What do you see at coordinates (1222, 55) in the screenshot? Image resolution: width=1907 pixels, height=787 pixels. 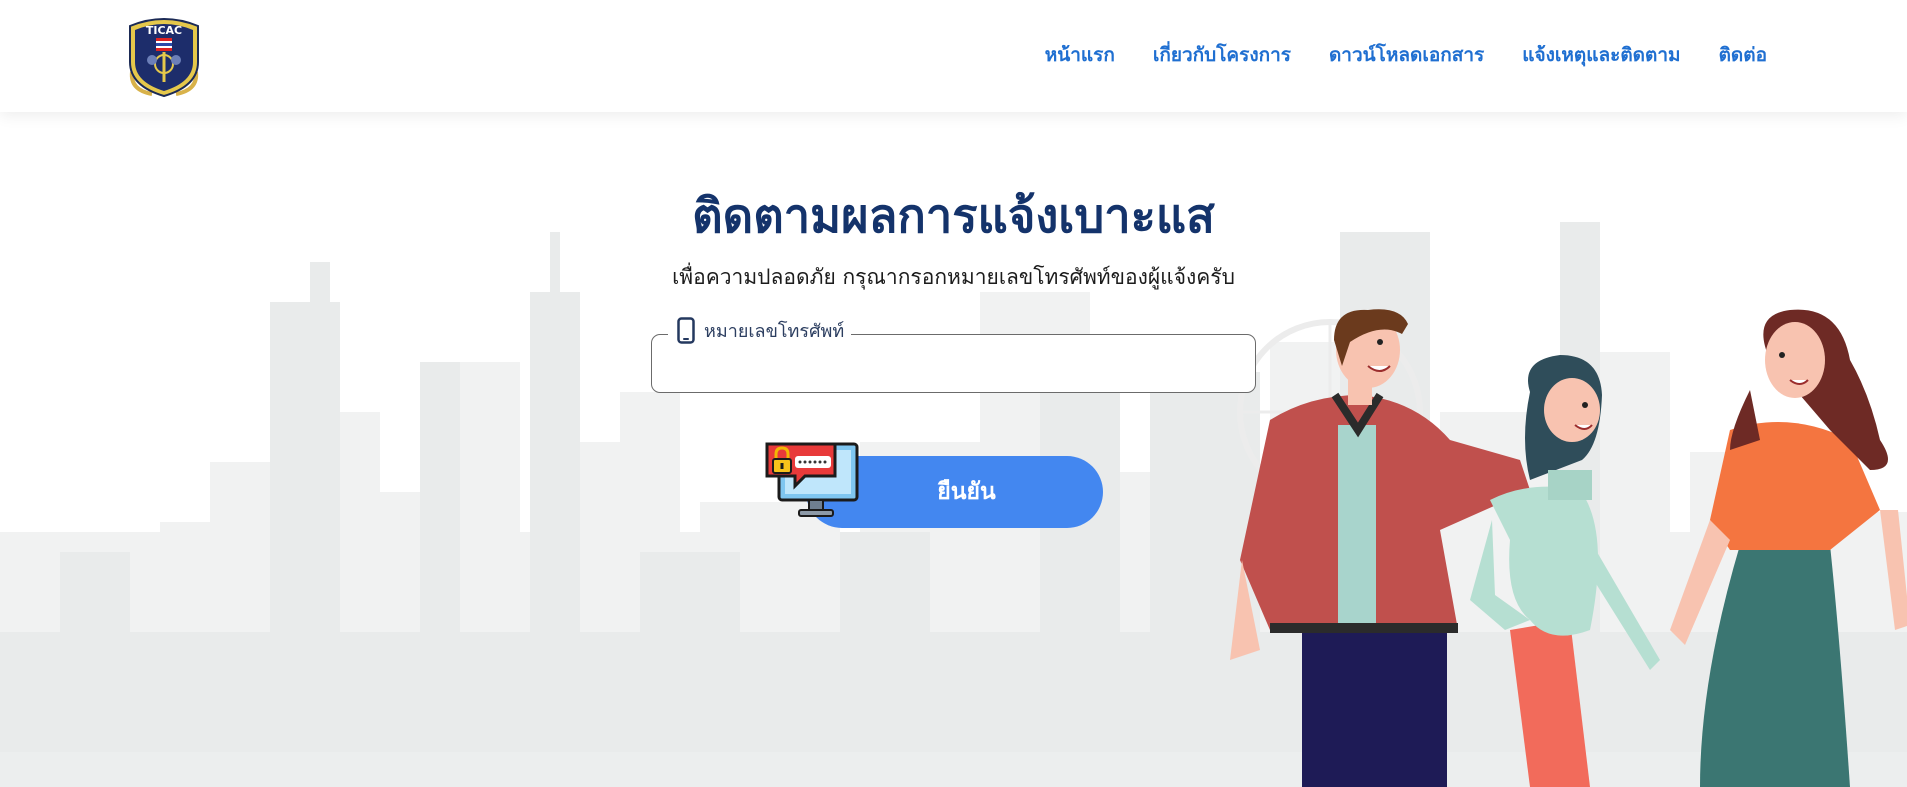 I see `nav-about-project: เกี่ยวกับโครงการ` at bounding box center [1222, 55].